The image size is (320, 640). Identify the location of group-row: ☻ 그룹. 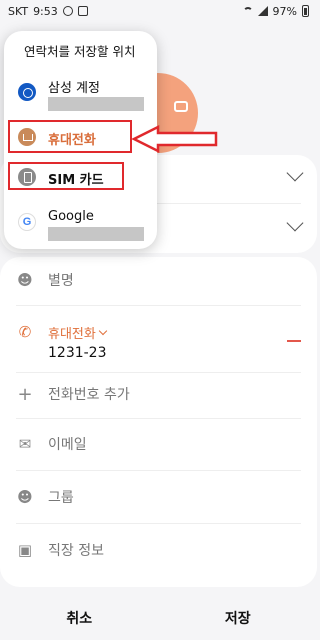
(158, 497).